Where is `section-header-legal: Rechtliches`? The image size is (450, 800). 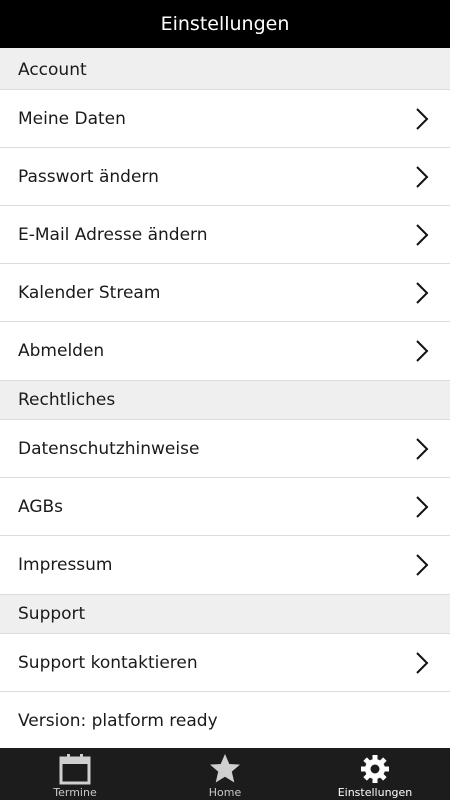 section-header-legal: Rechtliches is located at coordinates (225, 400).